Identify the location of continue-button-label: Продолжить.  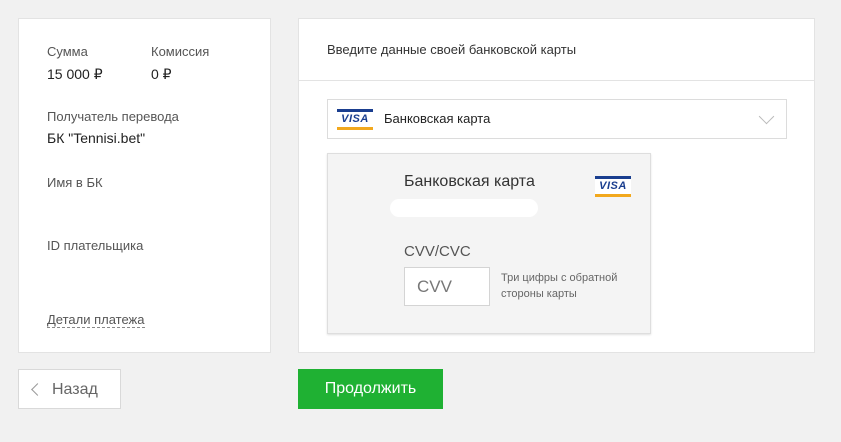
(370, 388).